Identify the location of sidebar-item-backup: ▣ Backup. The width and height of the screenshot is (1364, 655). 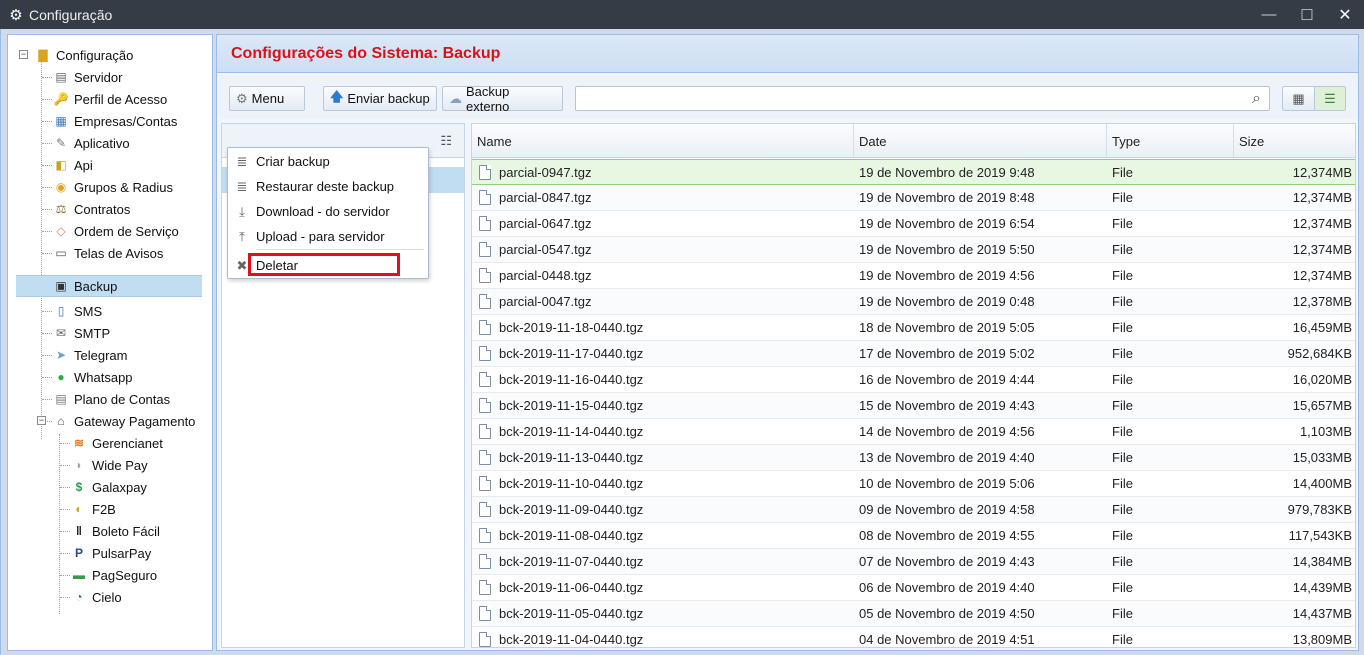
(109, 286).